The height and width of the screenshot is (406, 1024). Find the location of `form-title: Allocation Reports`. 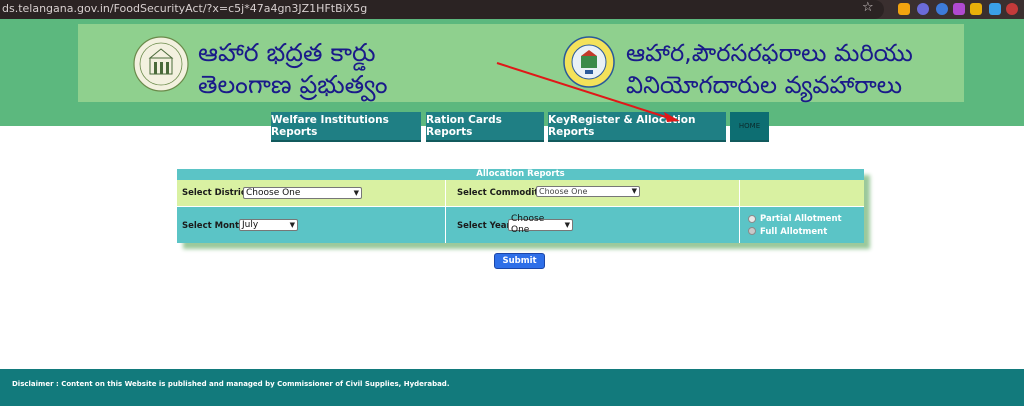

form-title: Allocation Reports is located at coordinates (520, 174).